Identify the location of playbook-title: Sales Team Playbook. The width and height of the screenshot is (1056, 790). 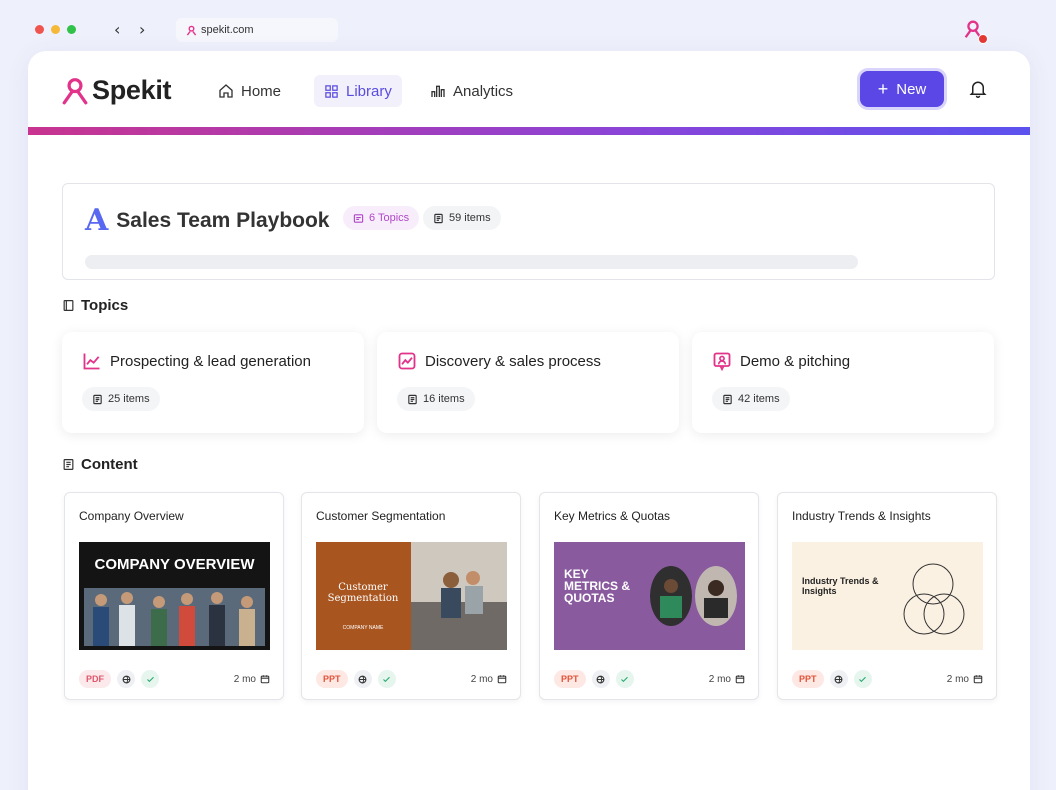
(223, 220).